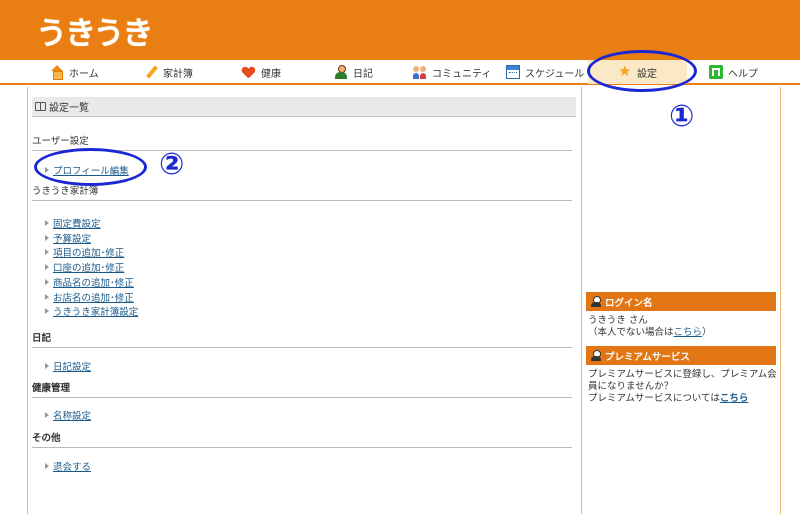 This screenshot has width=800, height=514. Describe the element at coordinates (95, 311) in the screenshot. I see `link-kakeibo-settings: うきうき家計簿設定` at that location.